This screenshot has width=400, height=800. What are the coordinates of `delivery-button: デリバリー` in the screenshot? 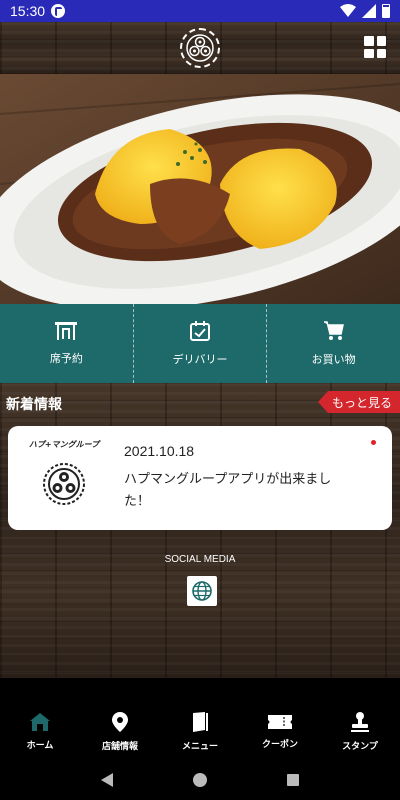 It's located at (199, 343).